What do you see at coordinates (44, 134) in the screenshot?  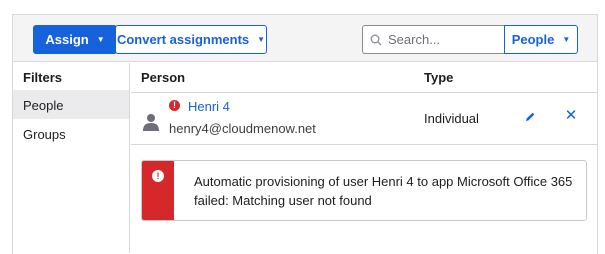 I see `filter-item-label: Groups` at bounding box center [44, 134].